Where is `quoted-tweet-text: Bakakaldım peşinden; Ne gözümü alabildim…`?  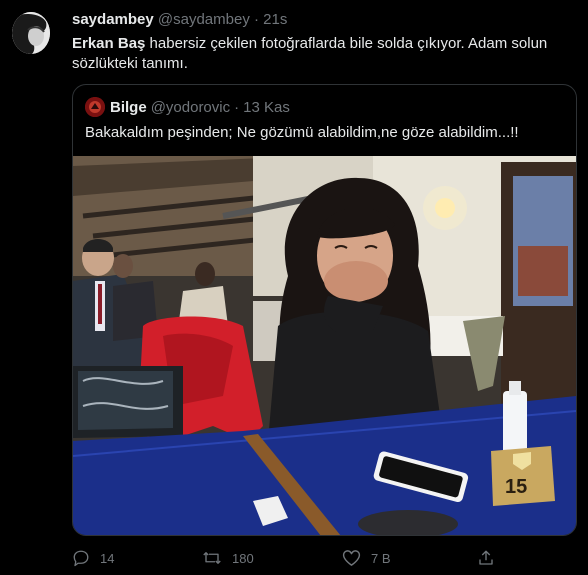 quoted-tweet-text: Bakakaldım peşinden; Ne gözümü alabildim… is located at coordinates (302, 132).